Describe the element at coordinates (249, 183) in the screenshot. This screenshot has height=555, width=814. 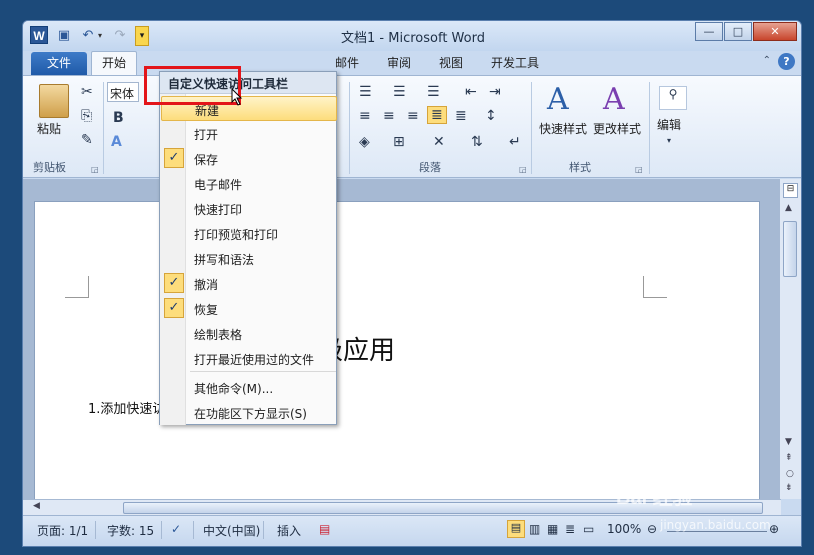
I see `menu-item-email: 电子邮件` at that location.